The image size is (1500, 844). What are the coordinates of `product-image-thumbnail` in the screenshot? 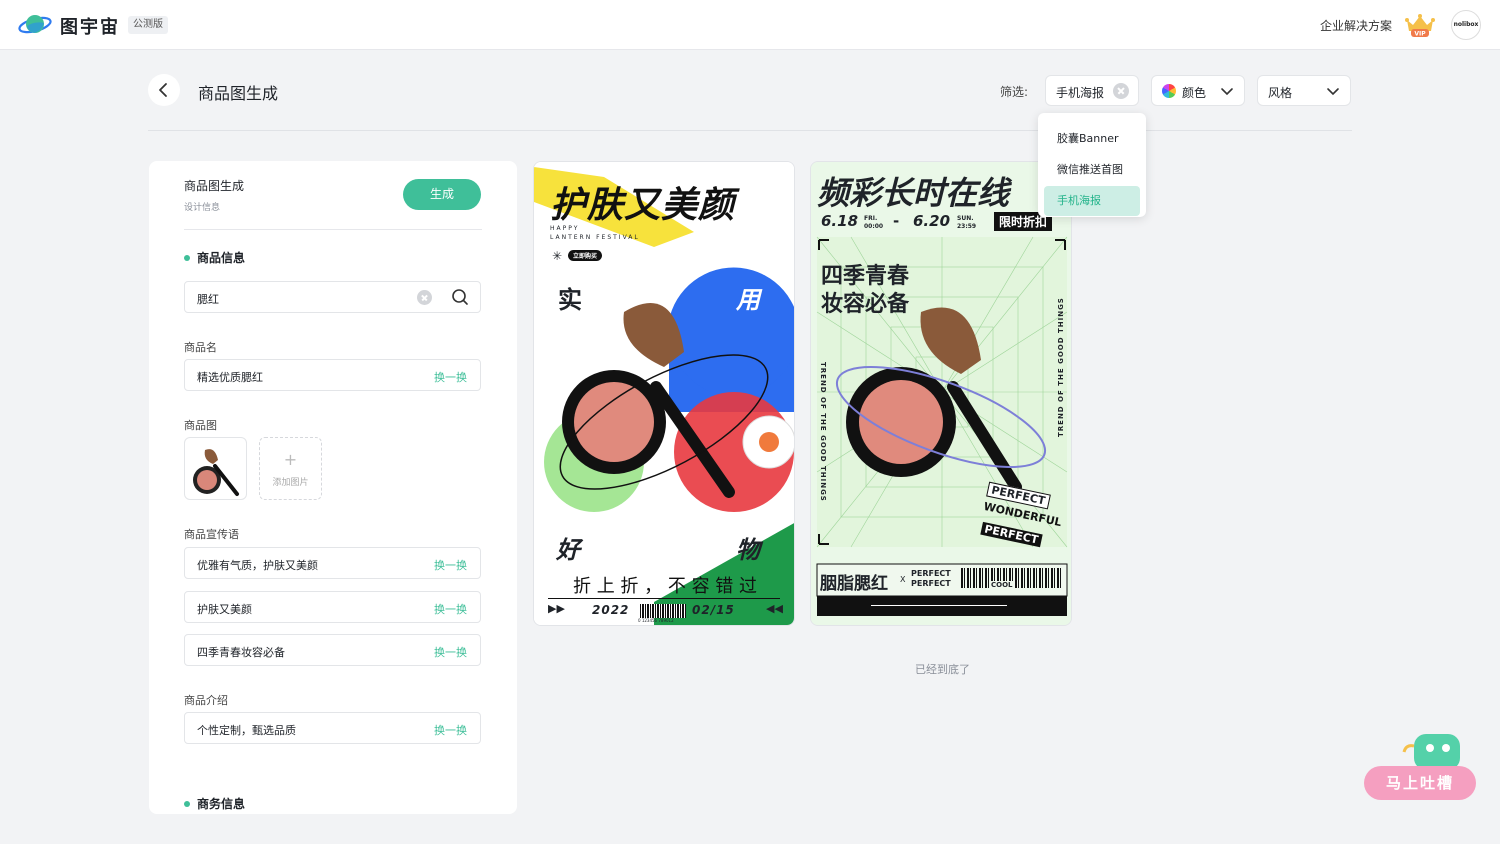 It's located at (215, 468).